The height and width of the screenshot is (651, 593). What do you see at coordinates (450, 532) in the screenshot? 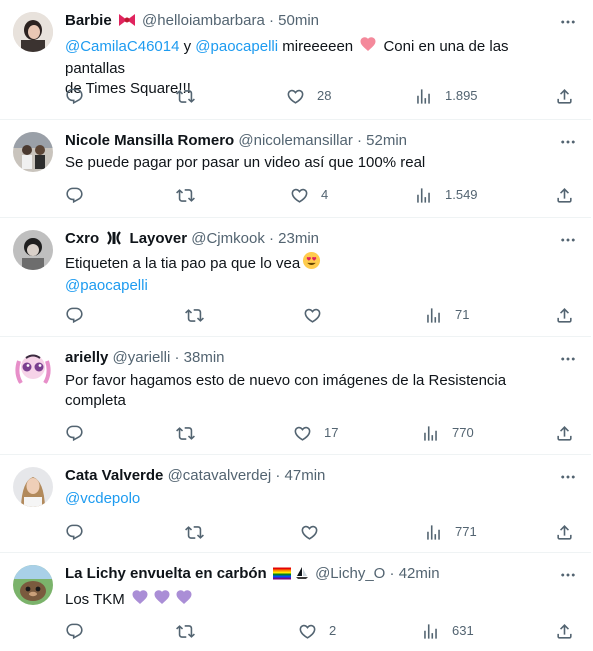
I see `views-button: 771` at bounding box center [450, 532].